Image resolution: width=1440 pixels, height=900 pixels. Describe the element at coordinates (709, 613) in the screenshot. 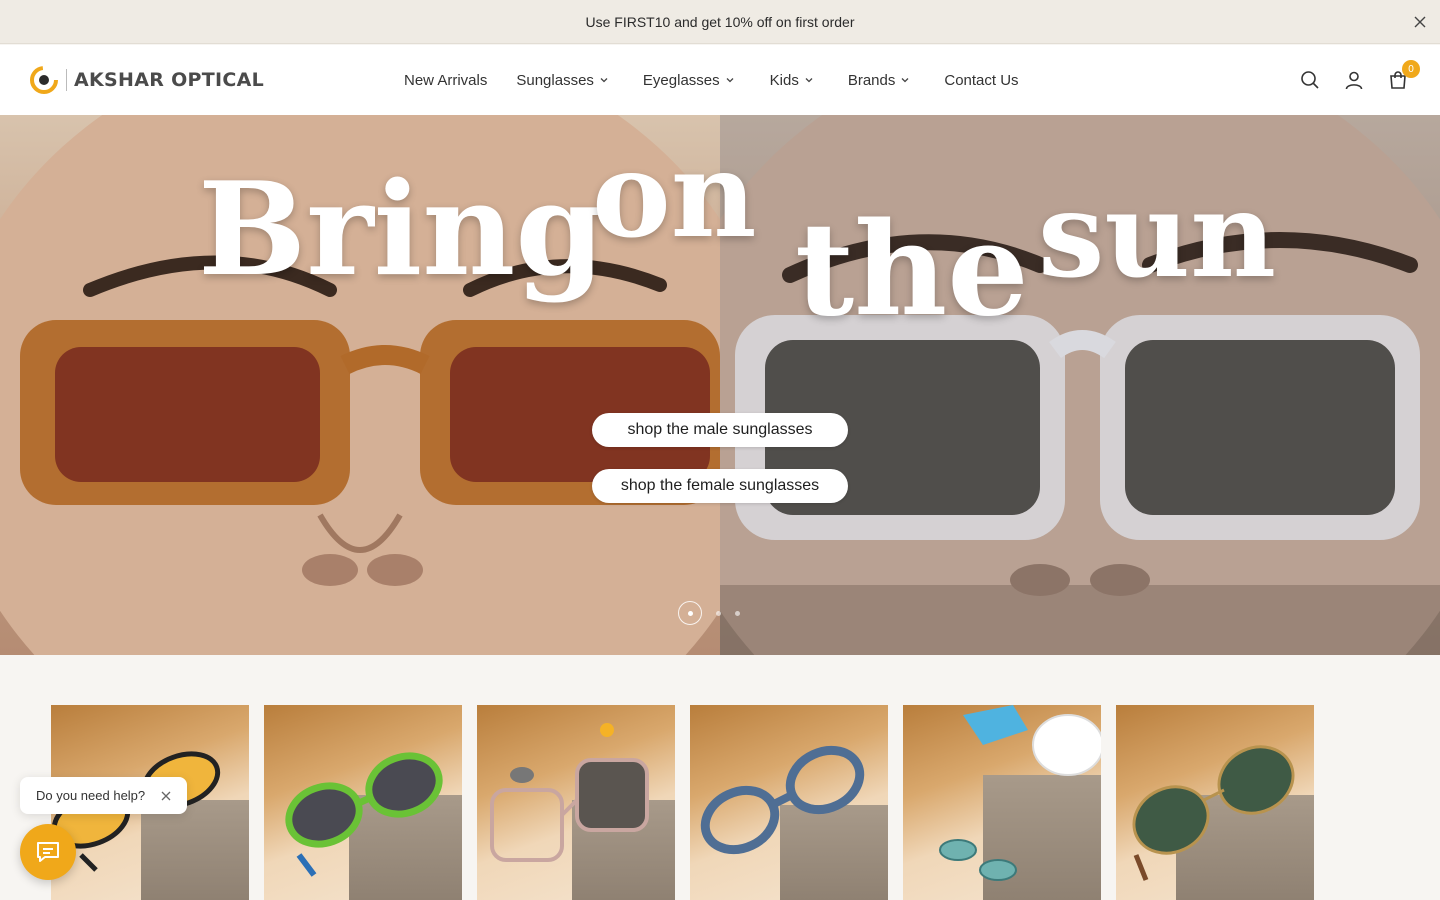

I see `slider-dots` at that location.